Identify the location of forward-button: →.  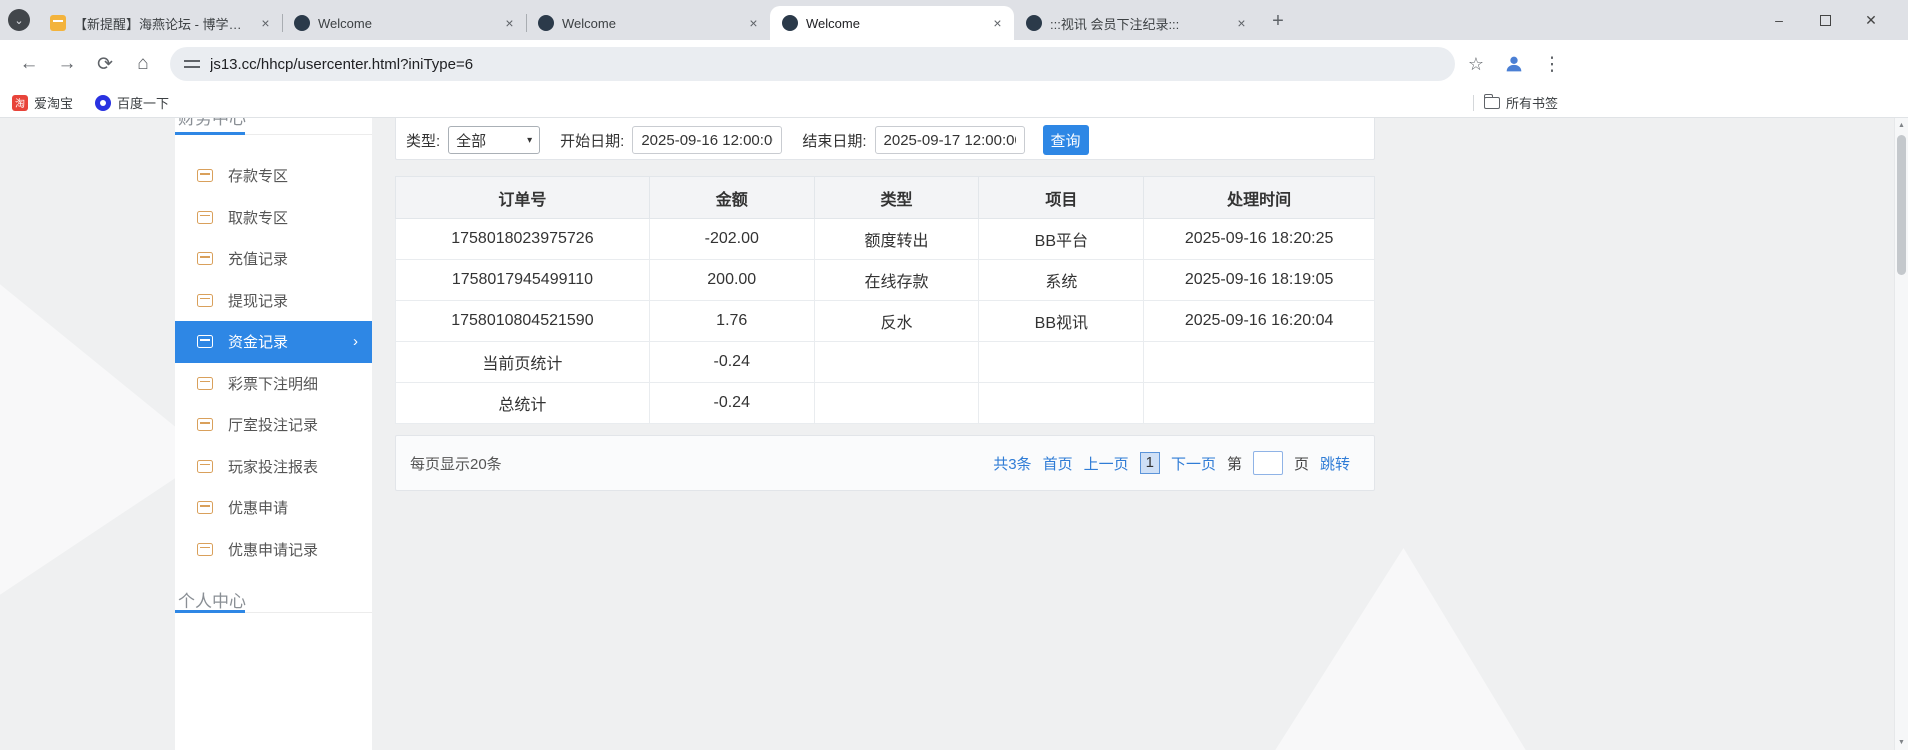
(67, 64).